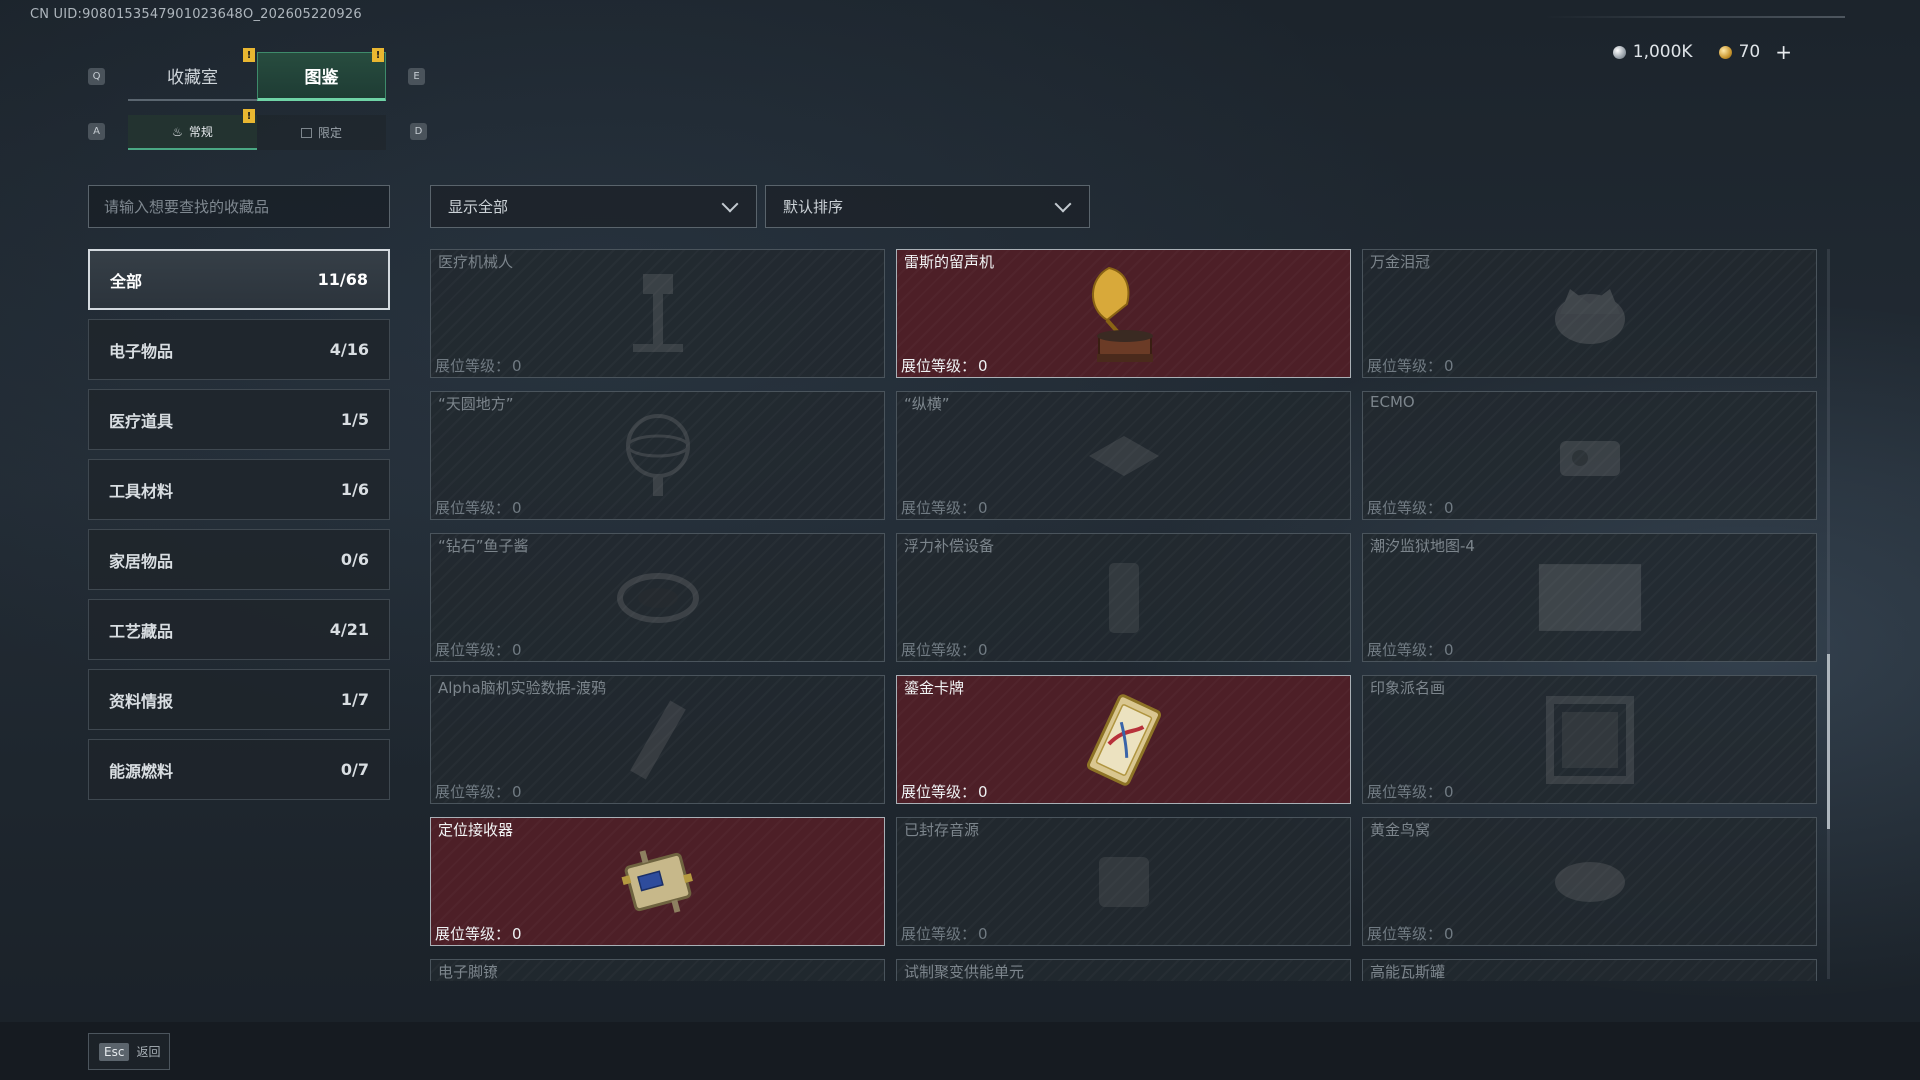 This screenshot has width=1920, height=1080. I want to click on category-all: 全部 11/68, so click(239, 279).